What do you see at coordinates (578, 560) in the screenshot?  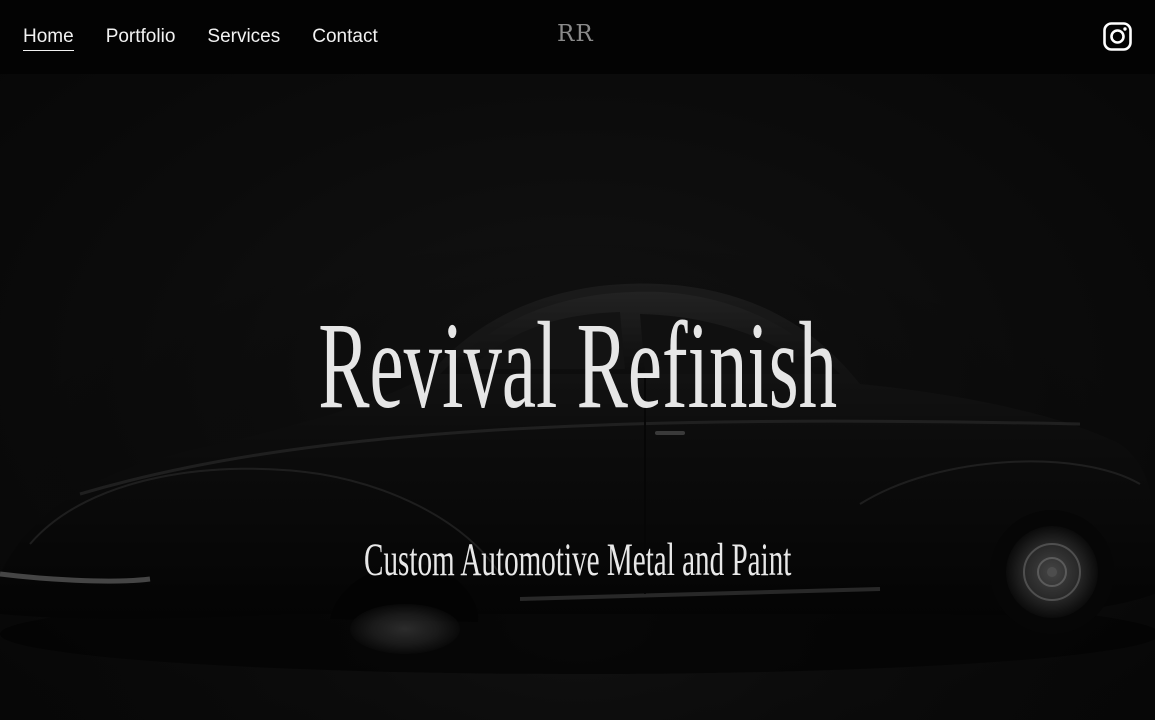 I see `hero-subtitle: Custom Automotive Metal and Paint` at bounding box center [578, 560].